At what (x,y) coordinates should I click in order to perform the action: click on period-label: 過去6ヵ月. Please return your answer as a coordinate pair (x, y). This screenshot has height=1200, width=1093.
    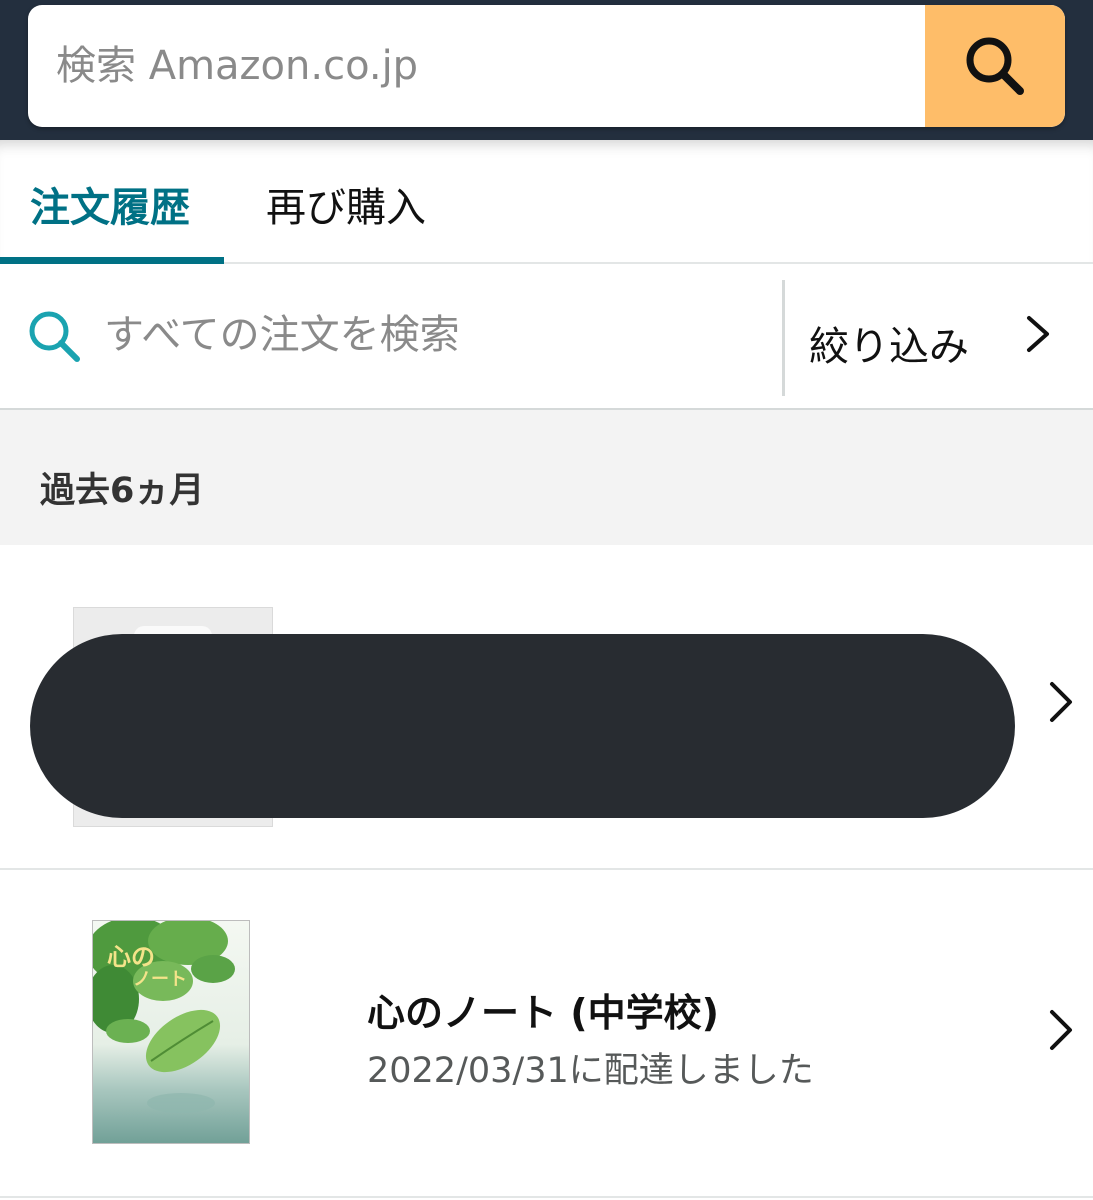
    Looking at the image, I should click on (122, 491).